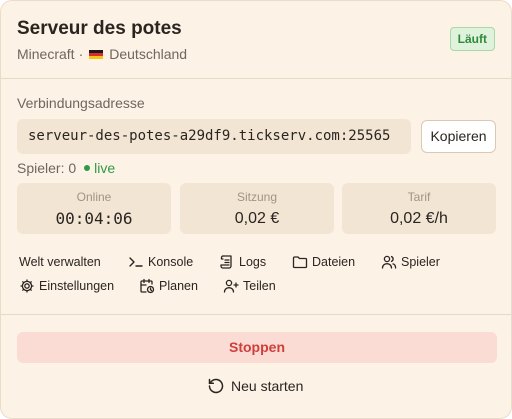 The width and height of the screenshot is (512, 419). I want to click on scroll-icon, so click(226, 262).